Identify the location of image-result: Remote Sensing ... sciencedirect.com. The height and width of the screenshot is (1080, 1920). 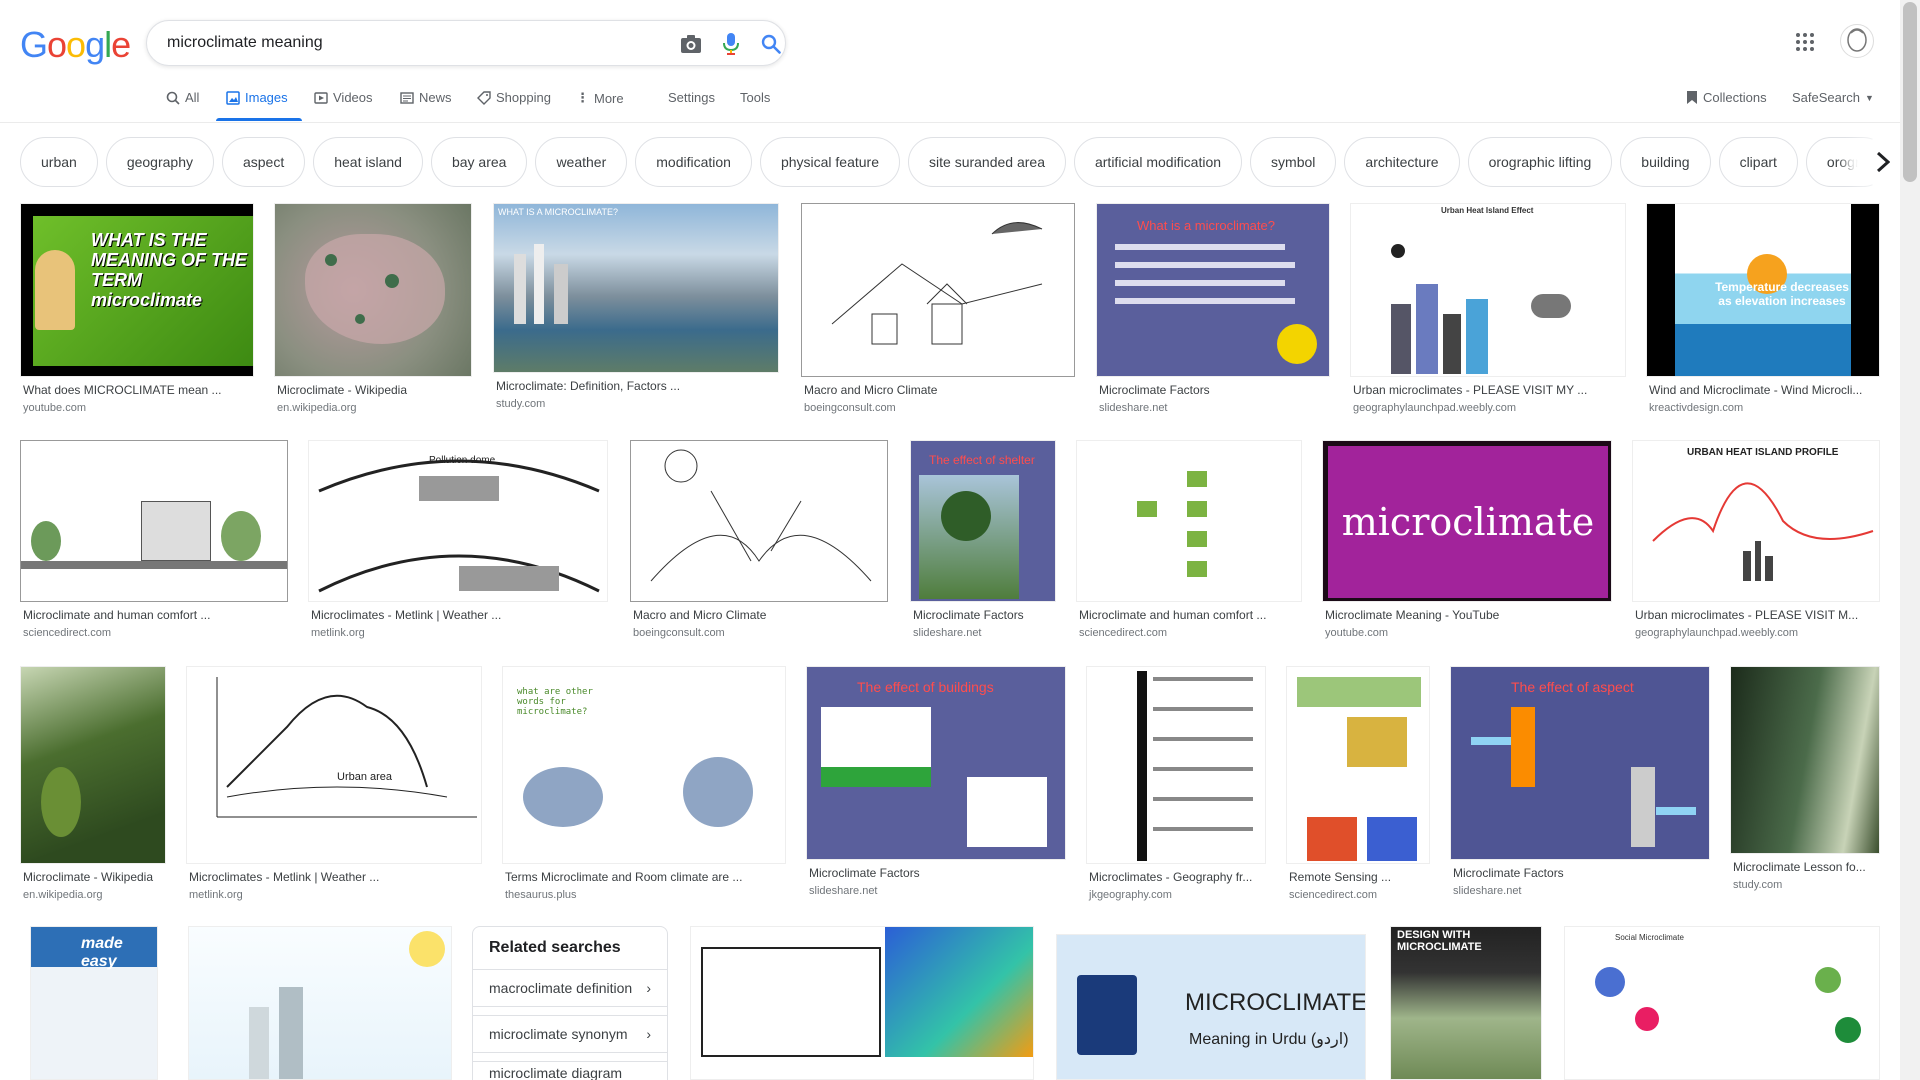
(1358, 783).